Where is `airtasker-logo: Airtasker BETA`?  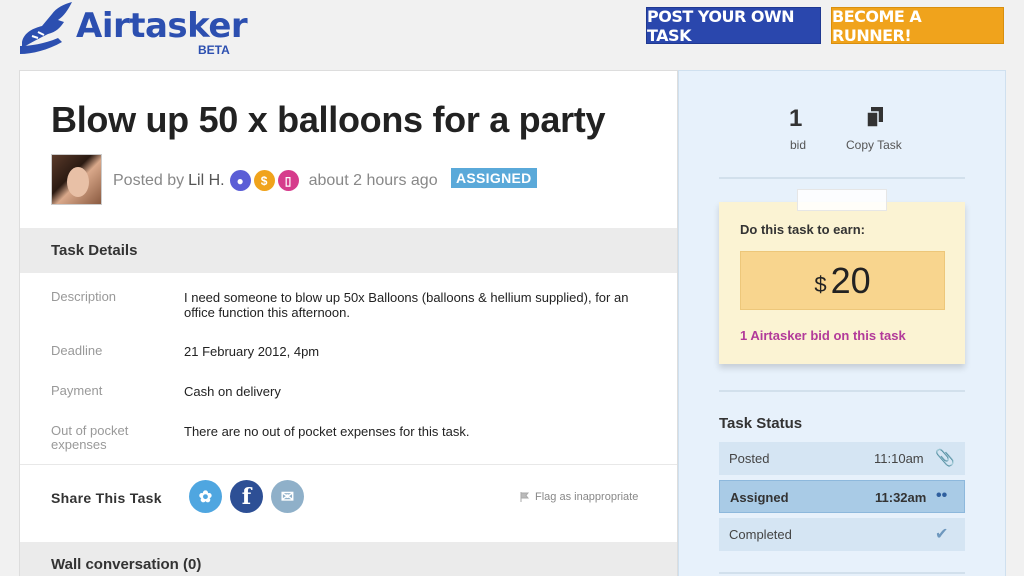 airtasker-logo: Airtasker BETA is located at coordinates (133, 31).